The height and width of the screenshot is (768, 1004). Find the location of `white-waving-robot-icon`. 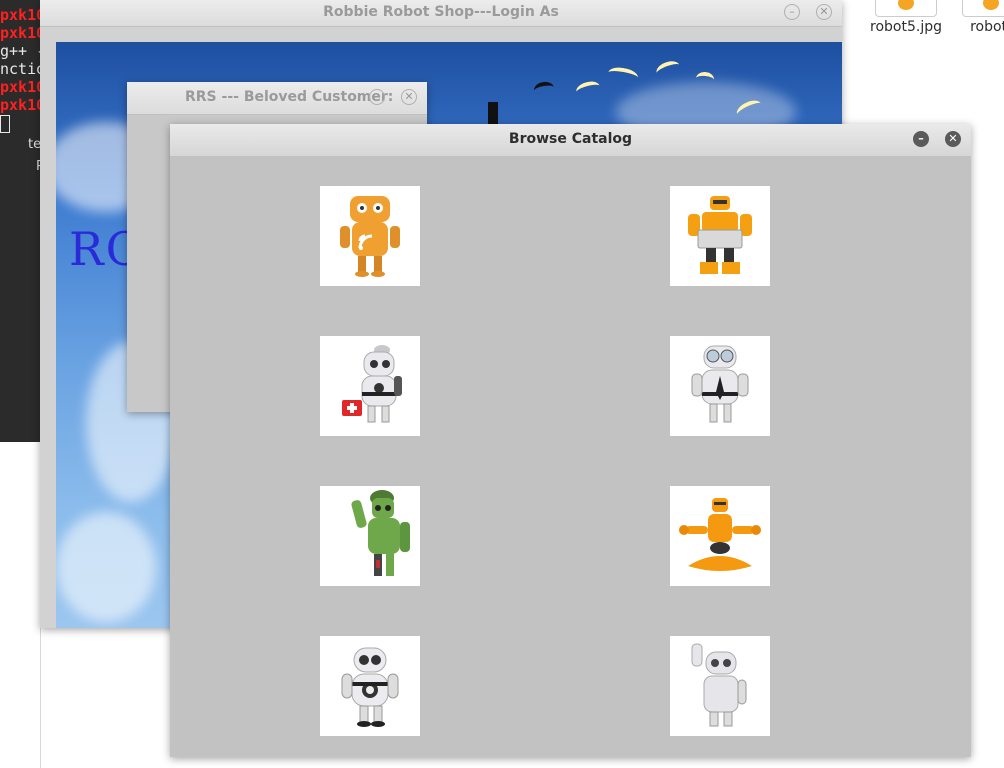

white-waving-robot-icon is located at coordinates (719, 685).